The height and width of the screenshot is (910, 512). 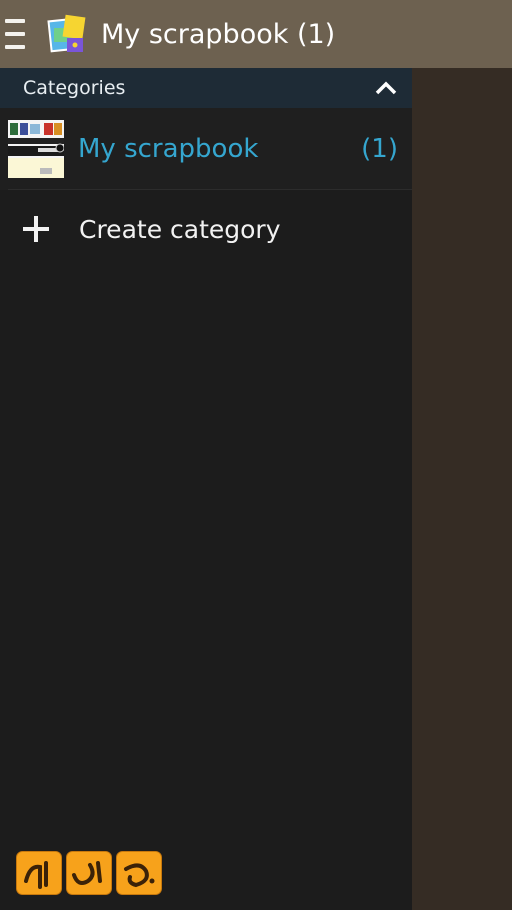 What do you see at coordinates (218, 34) in the screenshot?
I see `app-title: My scrapbook (1)` at bounding box center [218, 34].